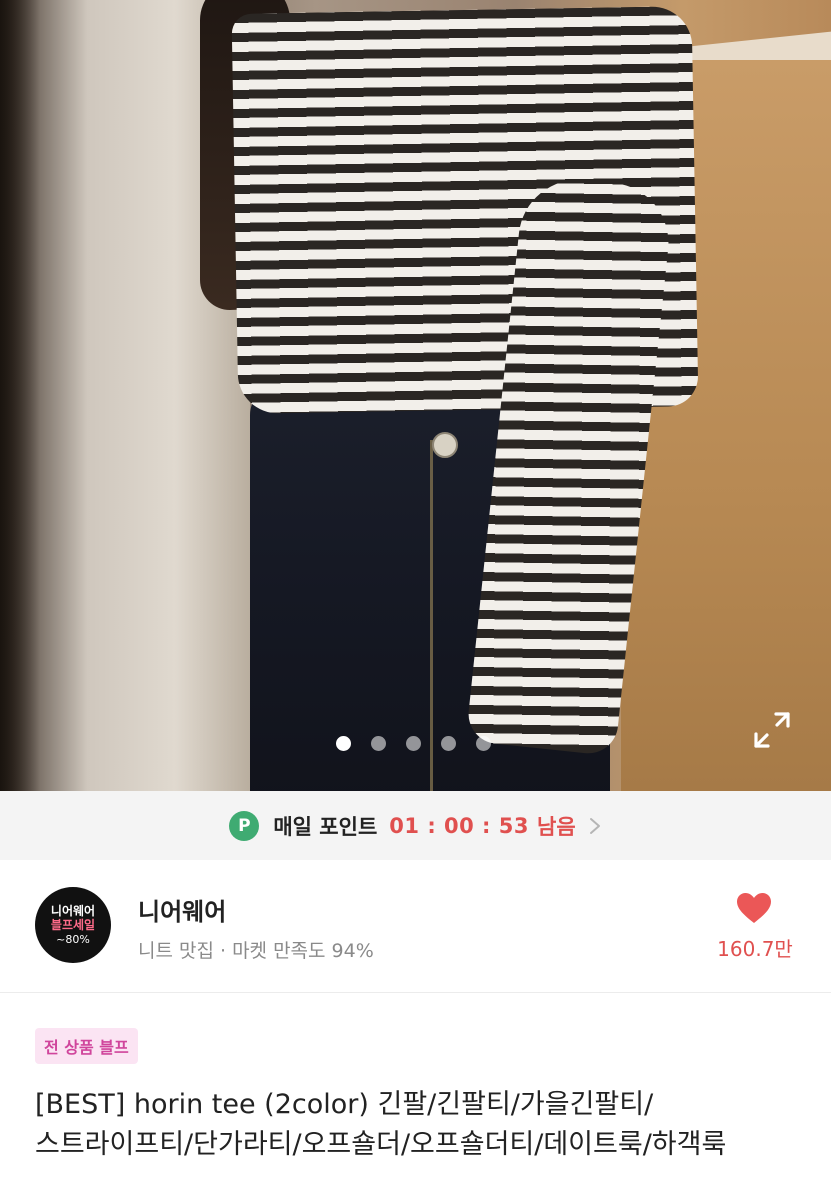 The image size is (831, 1200). I want to click on expand-icon, so click(772, 730).